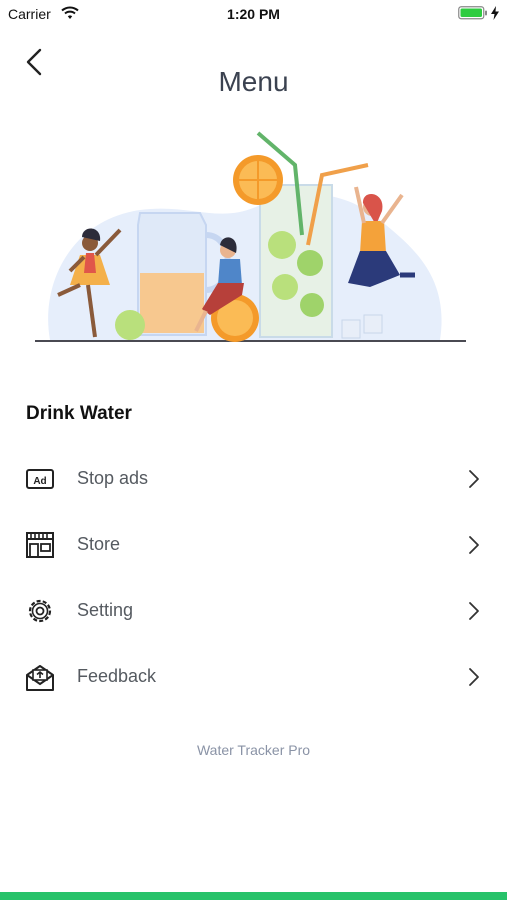 This screenshot has height=900, width=507. What do you see at coordinates (113, 478) in the screenshot?
I see `menu-item-label: Stop ads` at bounding box center [113, 478].